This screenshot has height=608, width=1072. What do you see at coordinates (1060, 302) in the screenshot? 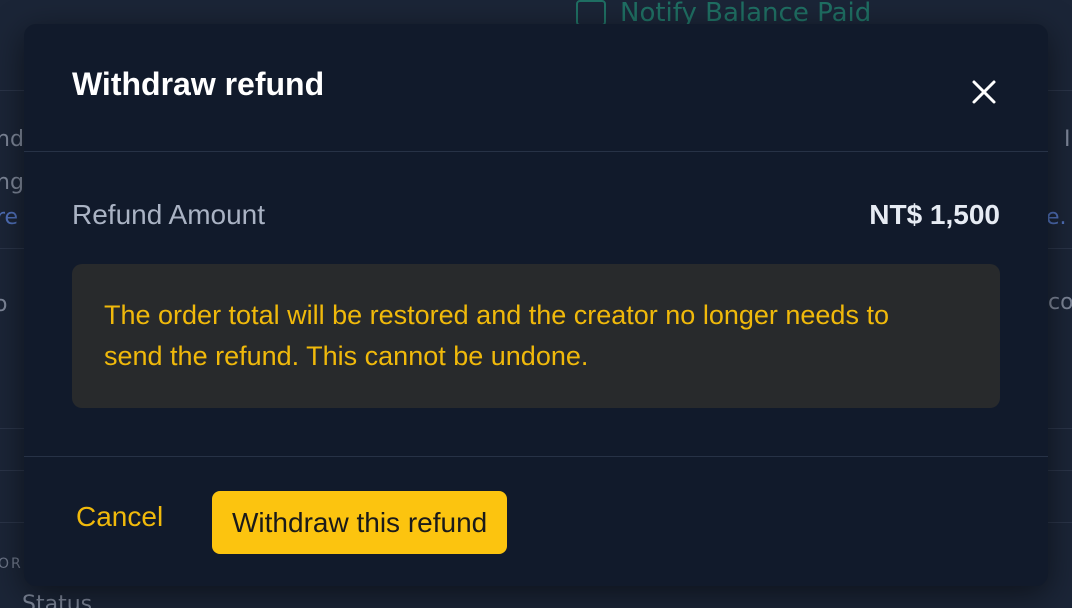
I see `background-text-fragment: co` at bounding box center [1060, 302].